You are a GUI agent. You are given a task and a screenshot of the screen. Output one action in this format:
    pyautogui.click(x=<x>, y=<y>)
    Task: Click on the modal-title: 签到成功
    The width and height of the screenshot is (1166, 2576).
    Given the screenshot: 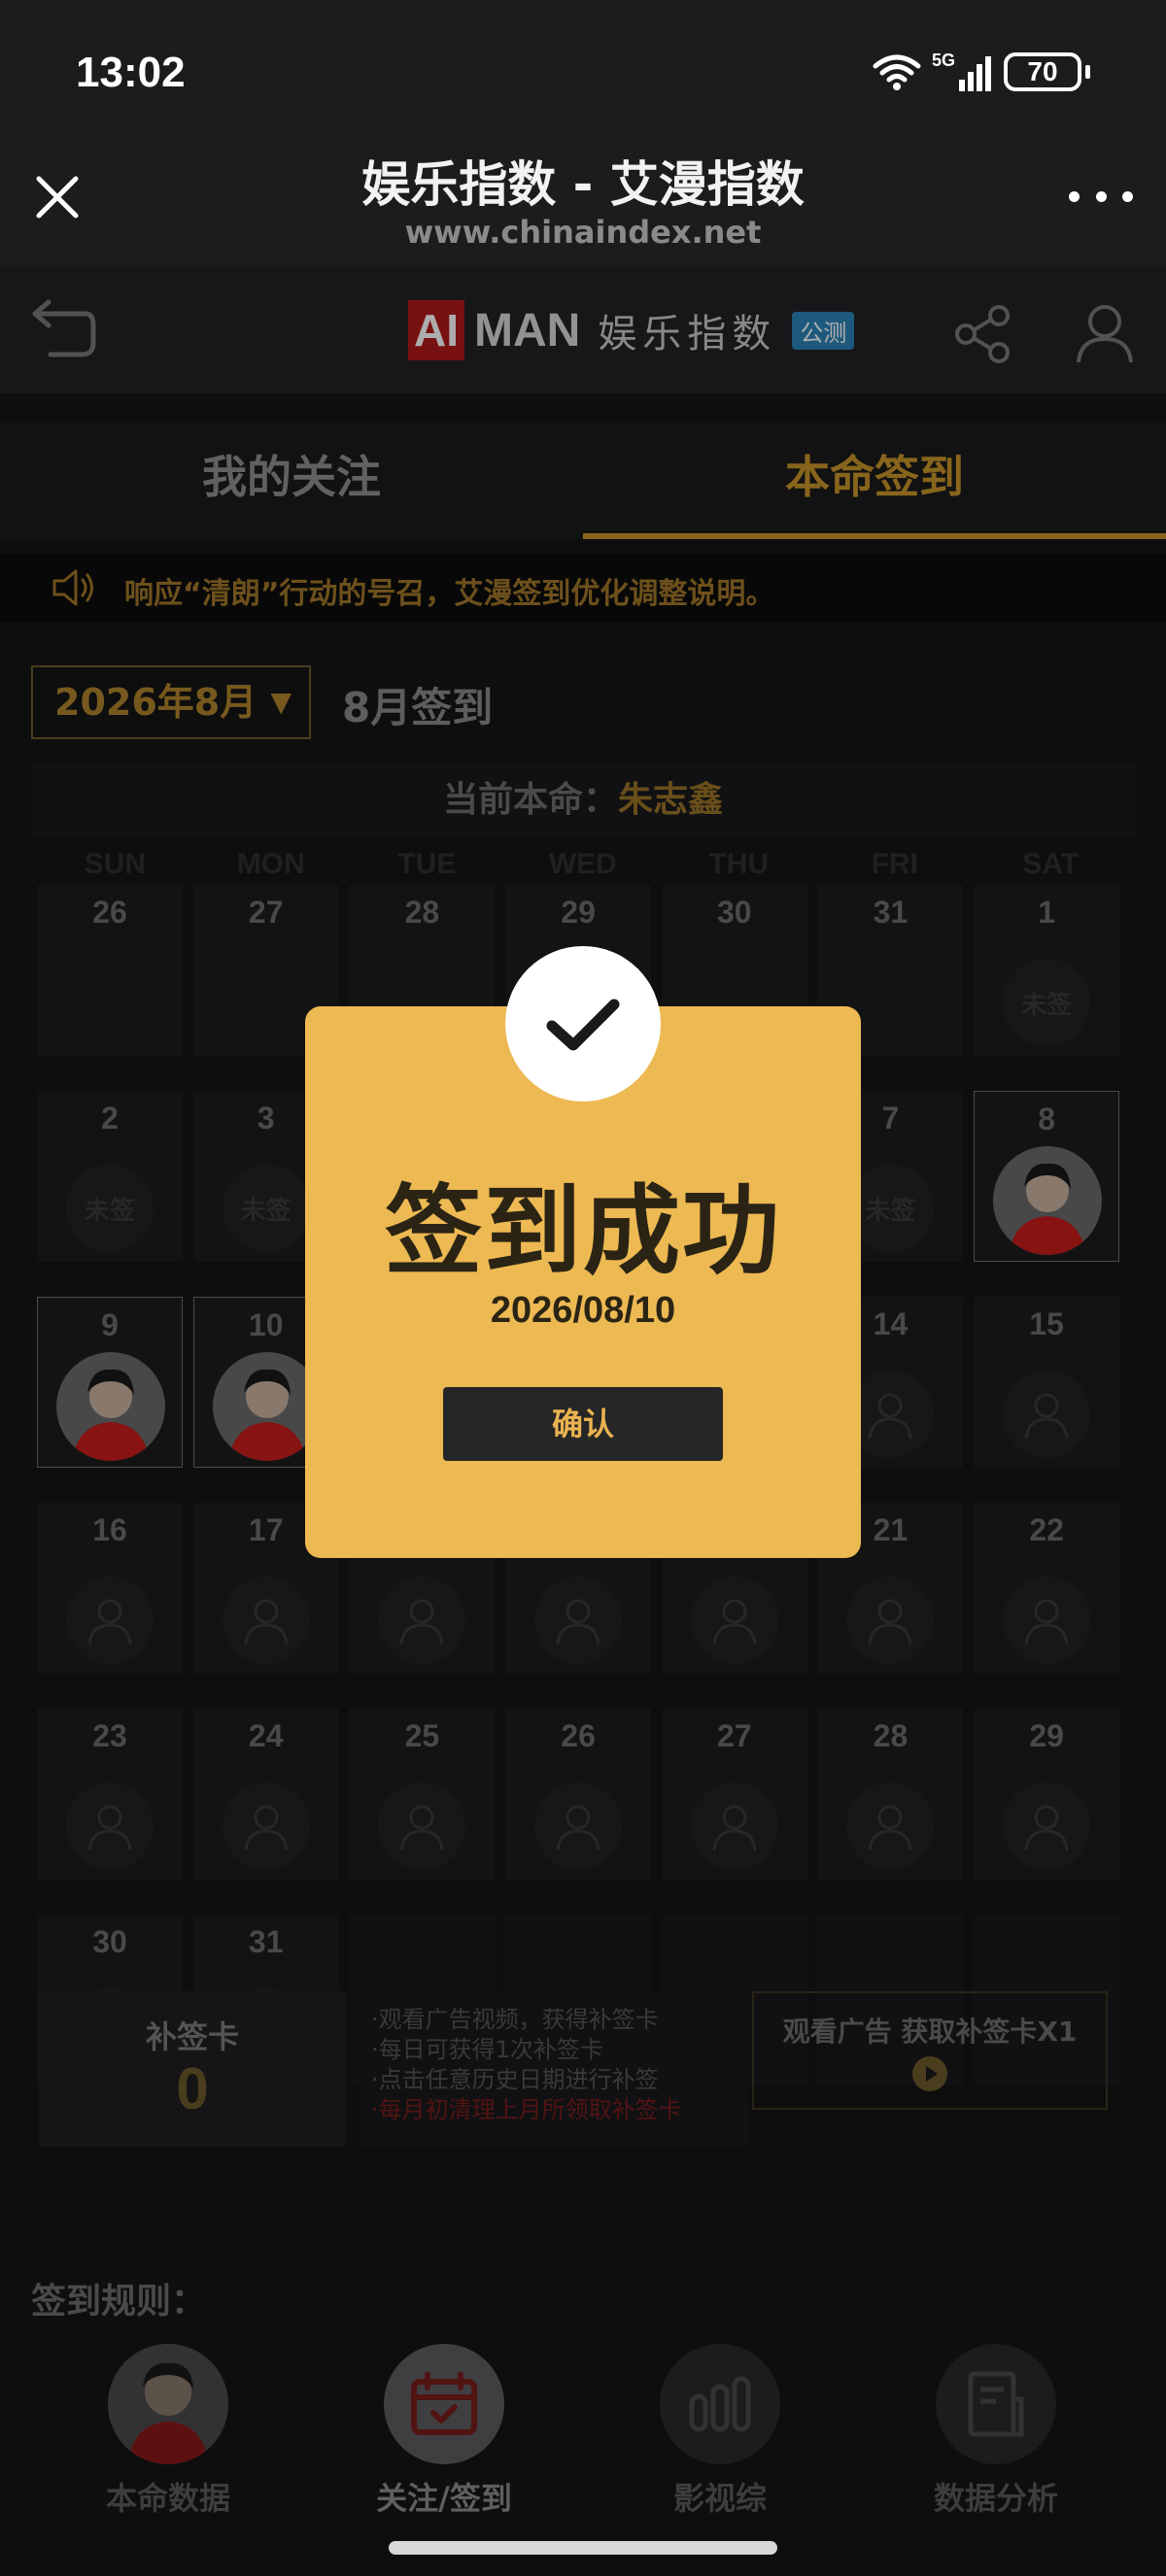 What is the action you would take?
    pyautogui.click(x=583, y=1231)
    